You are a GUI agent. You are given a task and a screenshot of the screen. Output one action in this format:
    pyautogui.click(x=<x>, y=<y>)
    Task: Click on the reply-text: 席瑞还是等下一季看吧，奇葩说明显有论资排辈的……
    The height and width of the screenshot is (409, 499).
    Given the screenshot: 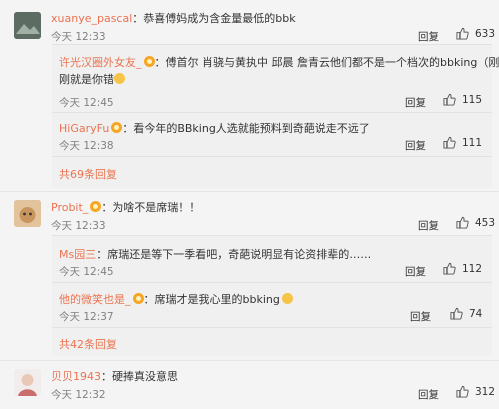 What is the action you would take?
    pyautogui.click(x=239, y=254)
    